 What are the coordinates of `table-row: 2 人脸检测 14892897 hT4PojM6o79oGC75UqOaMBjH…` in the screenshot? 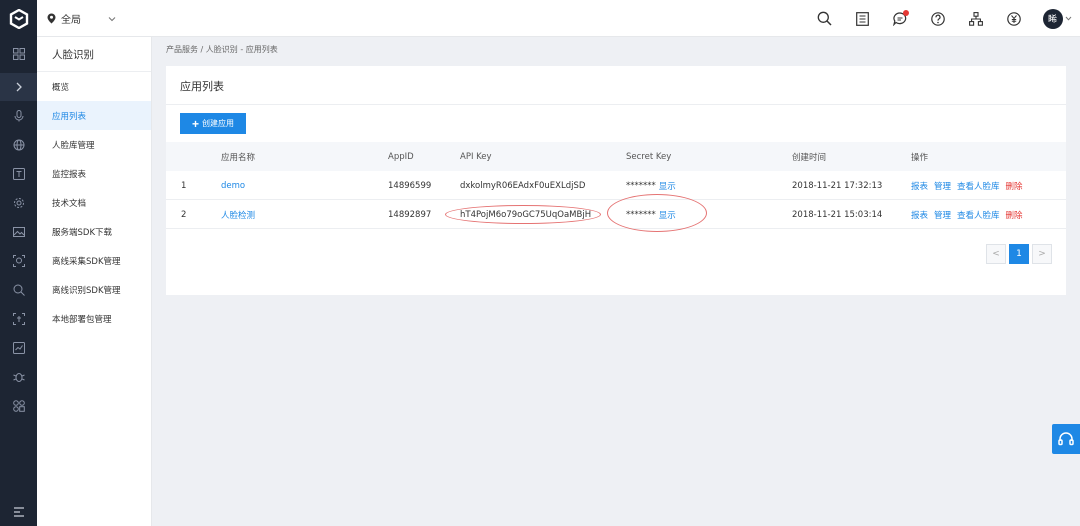 It's located at (616, 214).